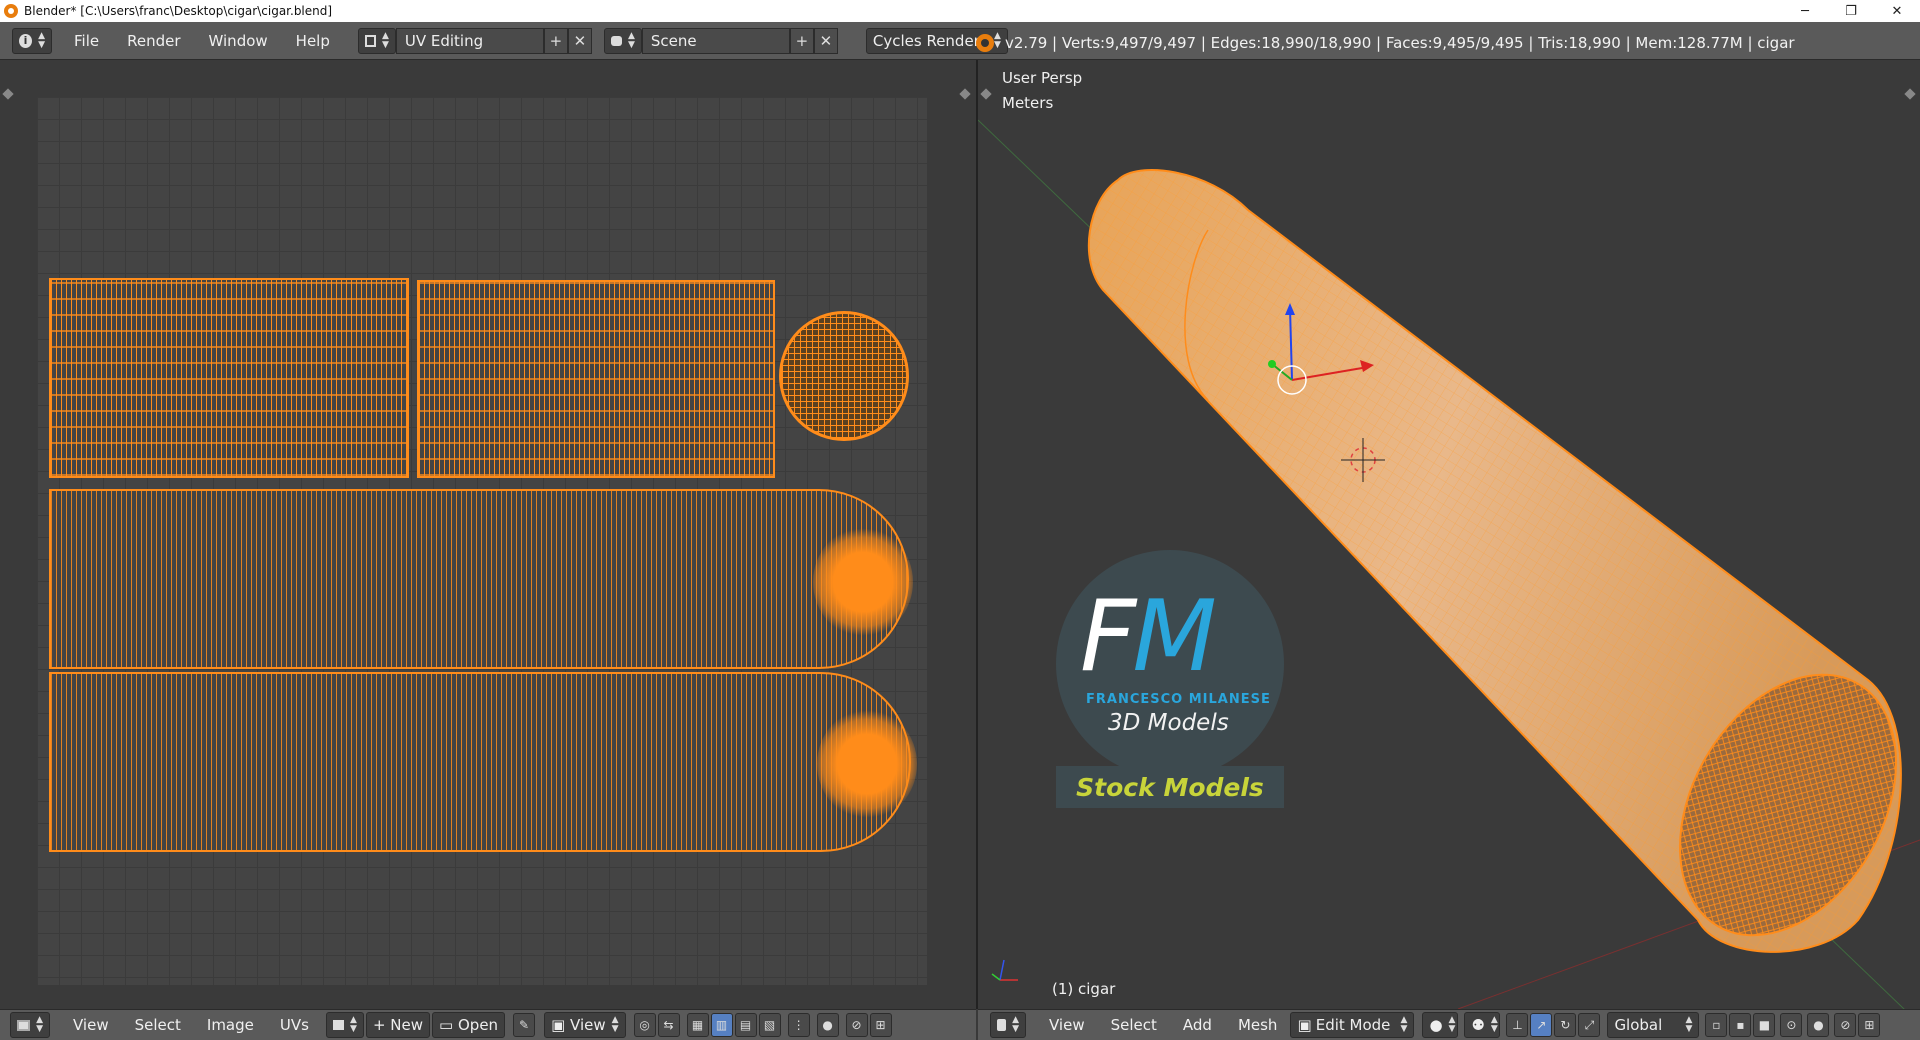  What do you see at coordinates (1170, 787) in the screenshot?
I see `logo-banner: Stock Models` at bounding box center [1170, 787].